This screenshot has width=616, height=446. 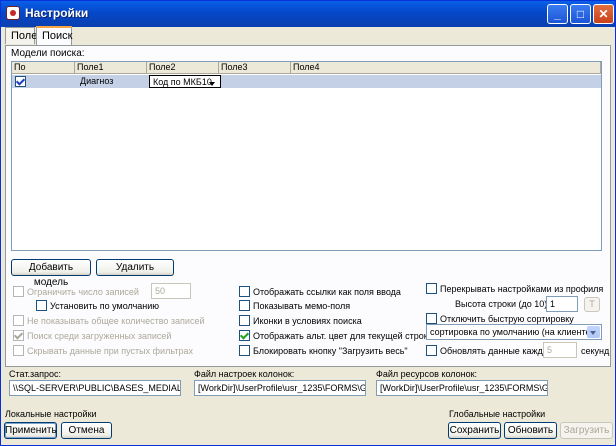 I want to click on local-settings-label: Локальные настройки, so click(x=51, y=414).